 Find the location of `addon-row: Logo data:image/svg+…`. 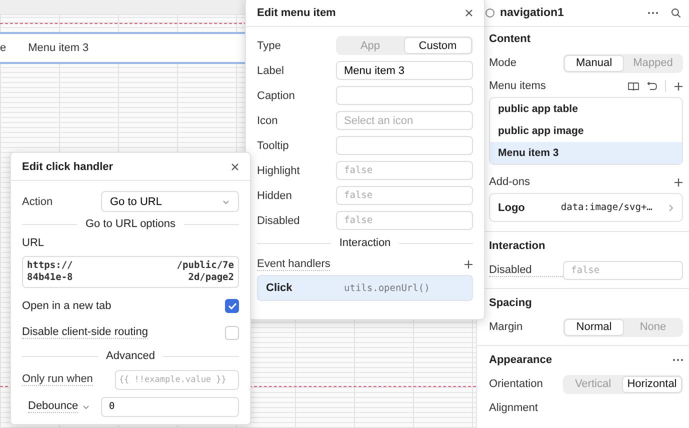

addon-row: Logo data:image/svg+… is located at coordinates (586, 207).